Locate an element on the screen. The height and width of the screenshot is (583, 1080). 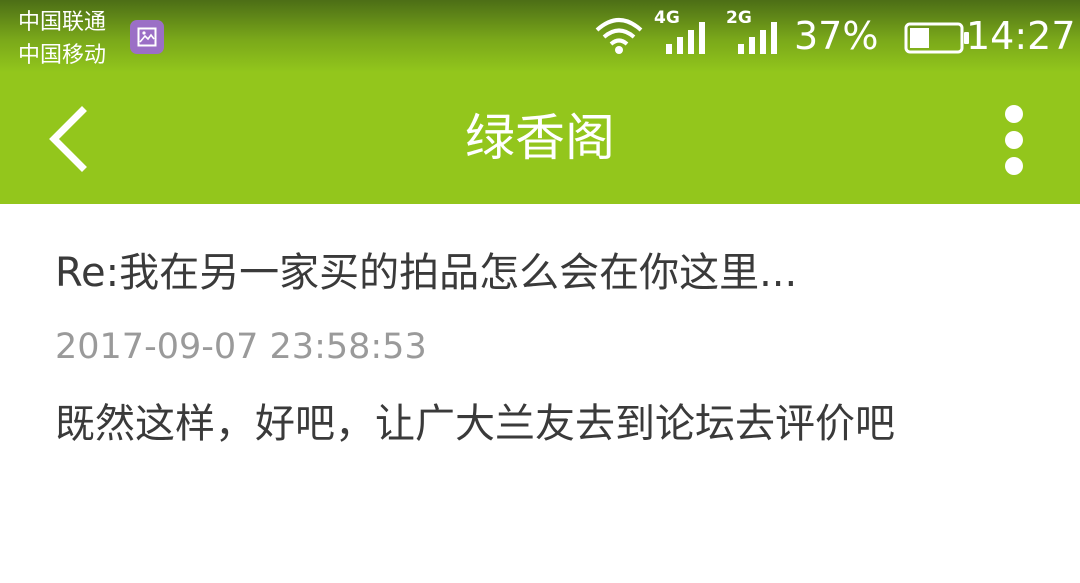
page-title: 绿香阁 is located at coordinates (540, 138).